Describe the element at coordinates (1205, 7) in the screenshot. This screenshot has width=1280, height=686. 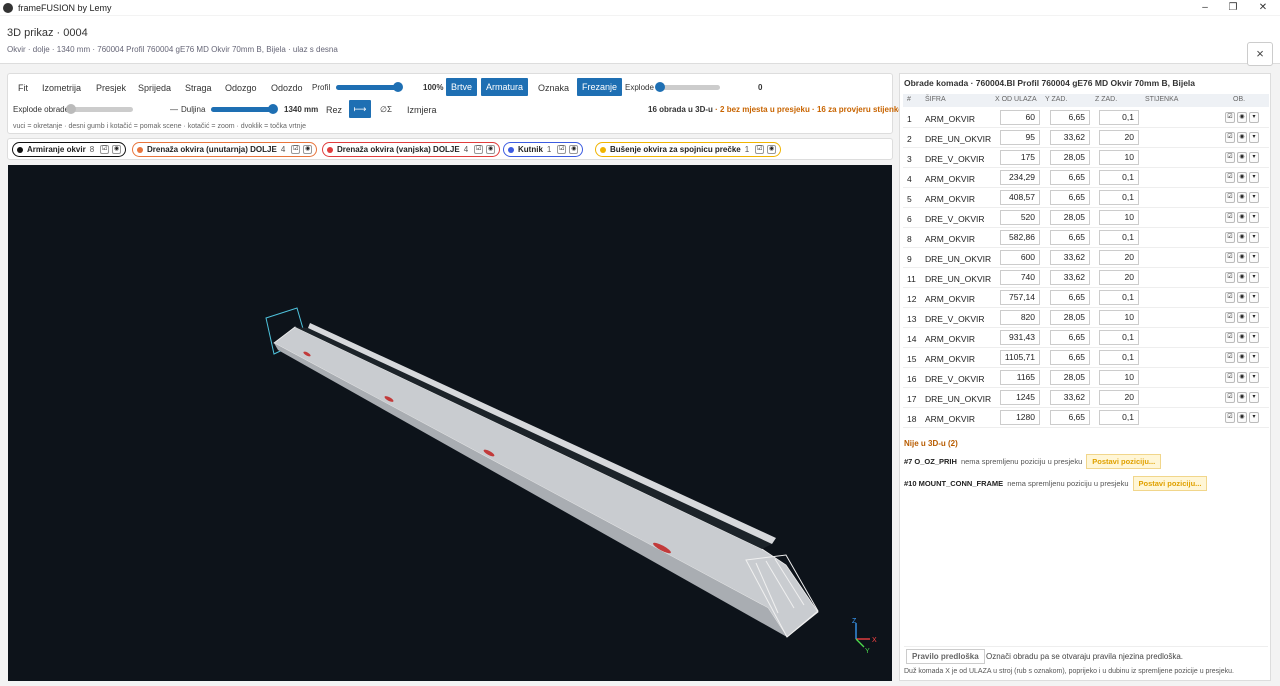
I see `minimize-icon: –` at that location.